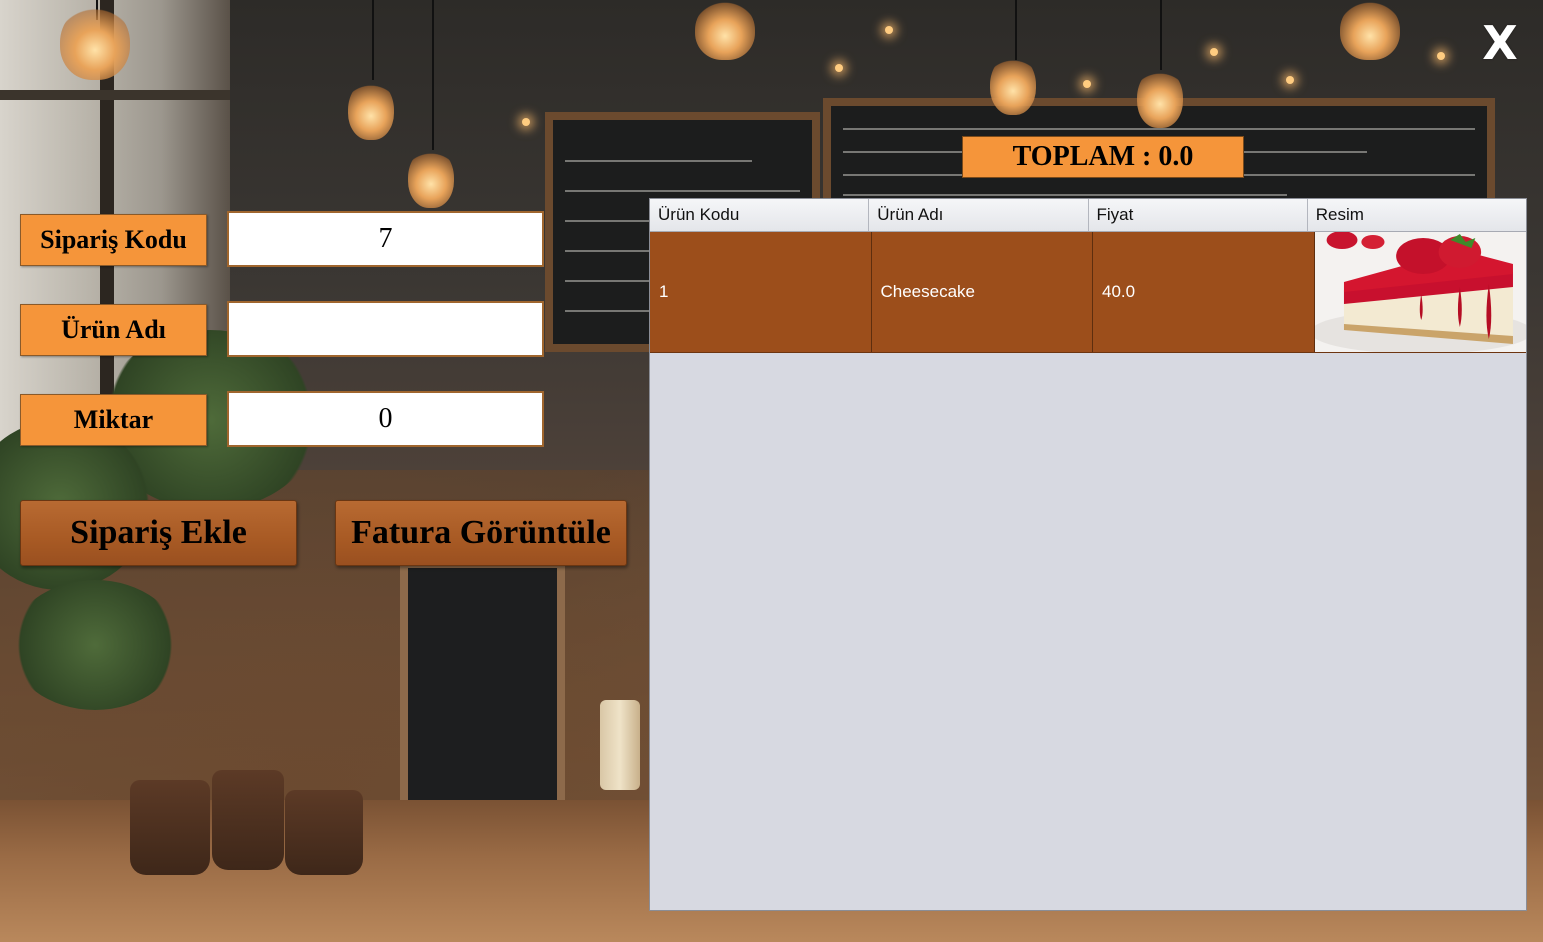 The width and height of the screenshot is (1543, 942). I want to click on column-header-product-name: Ürün Adı, so click(979, 215).